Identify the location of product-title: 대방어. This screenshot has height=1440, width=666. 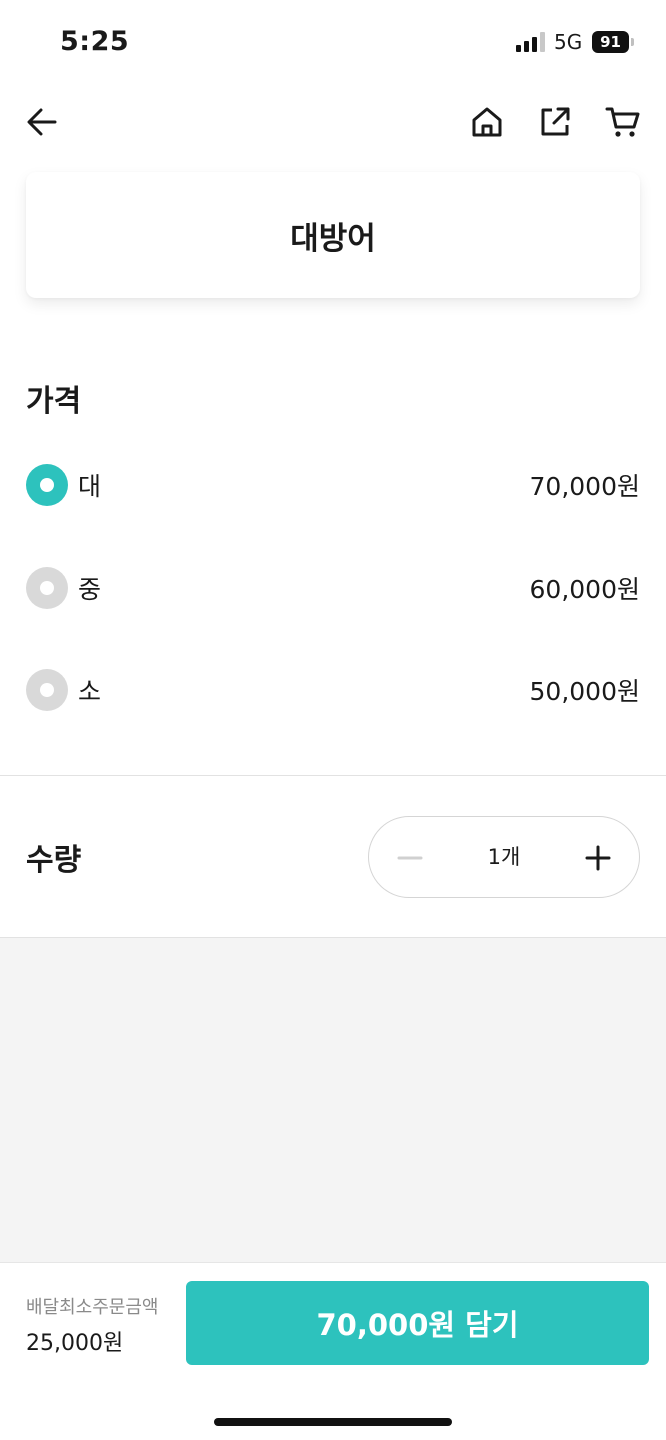
(333, 238).